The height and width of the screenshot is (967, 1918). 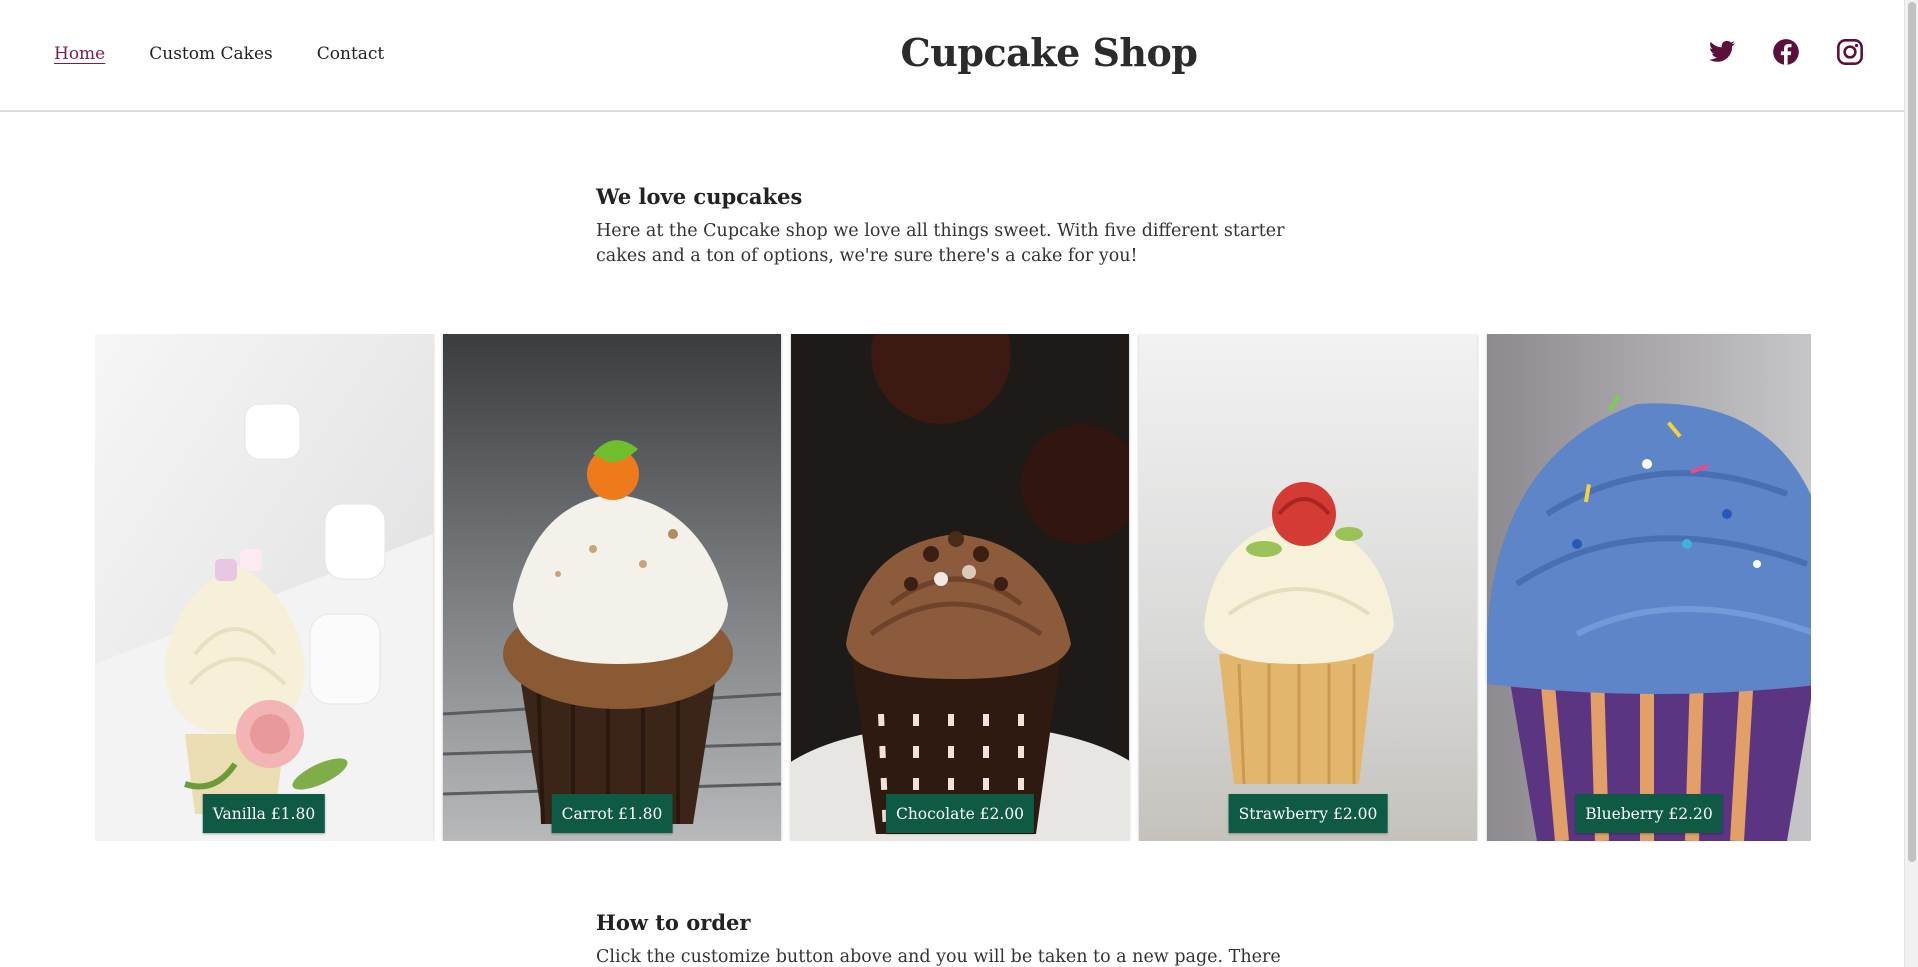 I want to click on price-tag-chocolate: Chocolate £2.00, so click(x=960, y=813).